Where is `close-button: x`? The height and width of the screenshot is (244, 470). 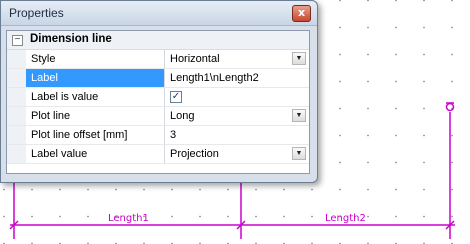 close-button: x is located at coordinates (301, 13).